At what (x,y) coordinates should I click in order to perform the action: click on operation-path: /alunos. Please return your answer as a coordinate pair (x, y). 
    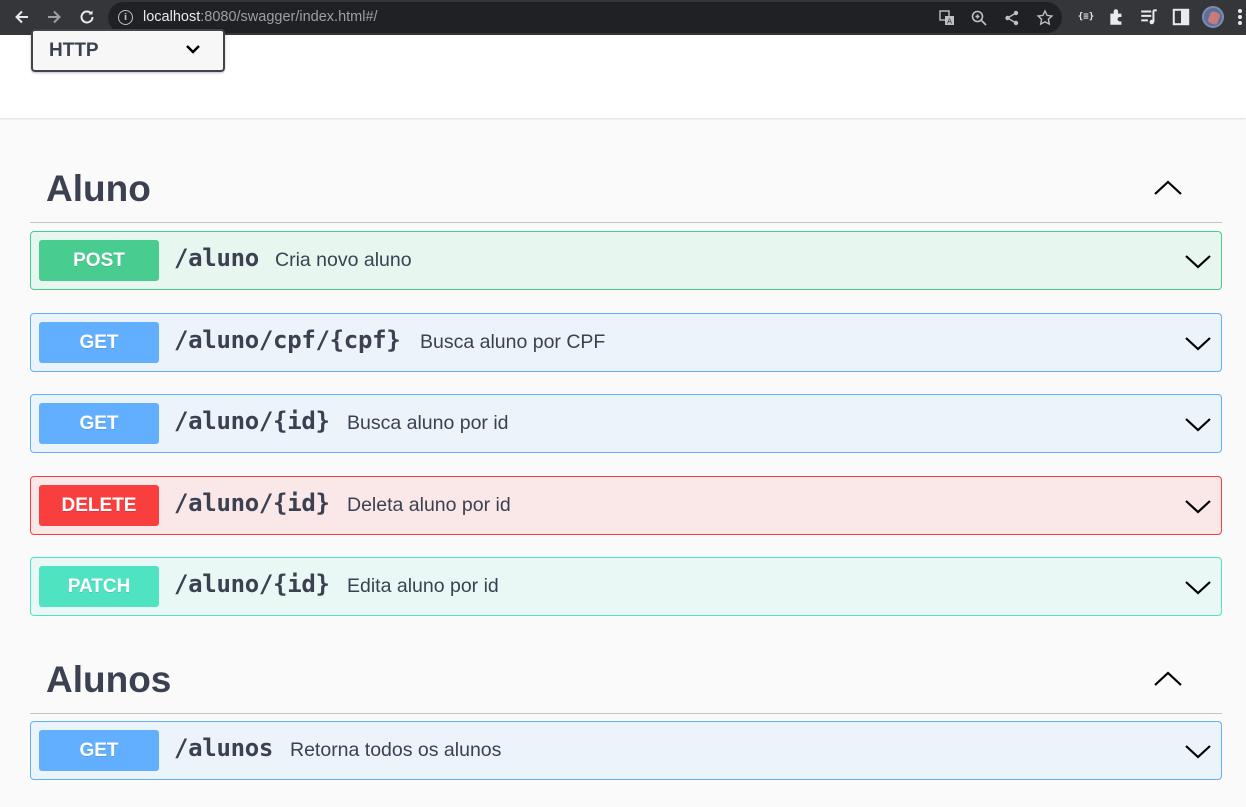
    Looking at the image, I should click on (224, 748).